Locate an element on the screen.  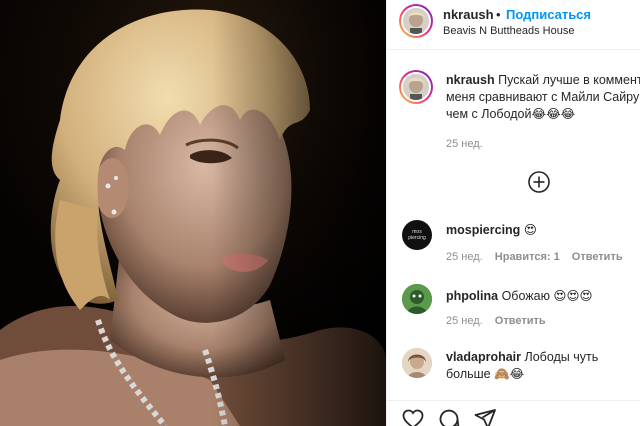
comment-body: vladaprohair Лободы чуть is located at coordinates (522, 357).